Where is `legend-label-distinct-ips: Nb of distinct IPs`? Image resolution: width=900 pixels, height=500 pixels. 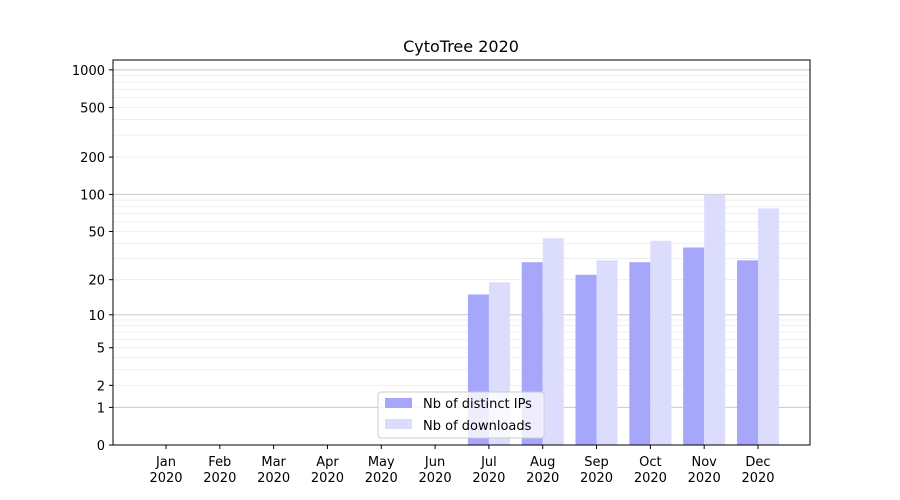 legend-label-distinct-ips: Nb of distinct IPs is located at coordinates (477, 404).